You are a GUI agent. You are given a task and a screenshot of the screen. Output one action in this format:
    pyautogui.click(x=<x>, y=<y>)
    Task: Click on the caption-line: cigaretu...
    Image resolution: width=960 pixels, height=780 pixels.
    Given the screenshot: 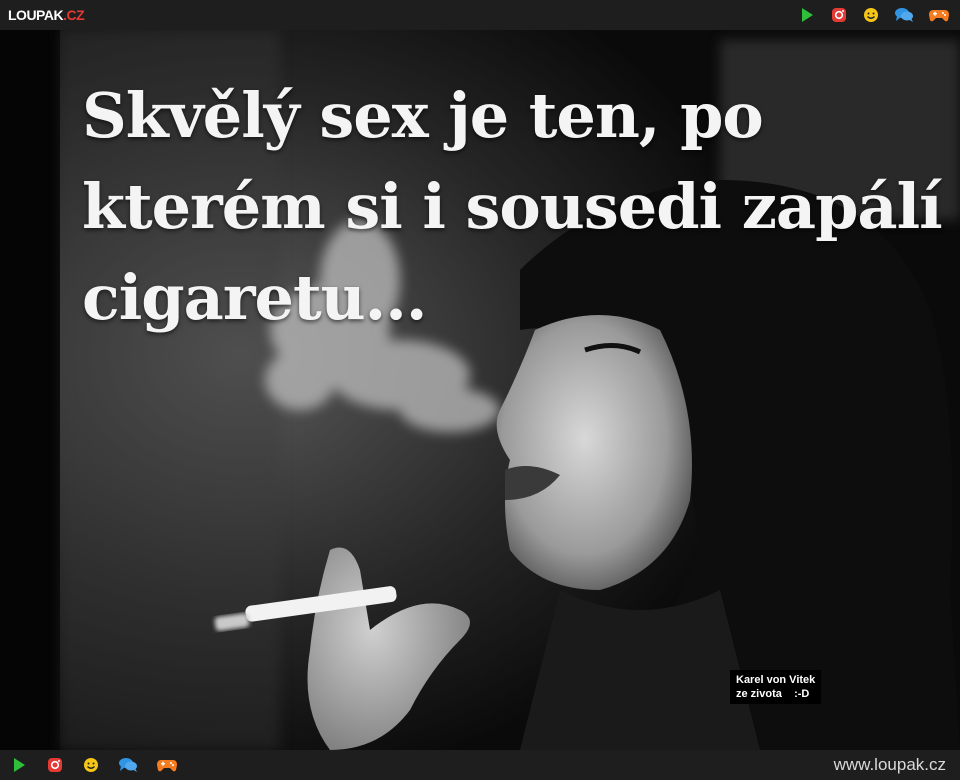 What is the action you would take?
    pyautogui.click(x=254, y=298)
    